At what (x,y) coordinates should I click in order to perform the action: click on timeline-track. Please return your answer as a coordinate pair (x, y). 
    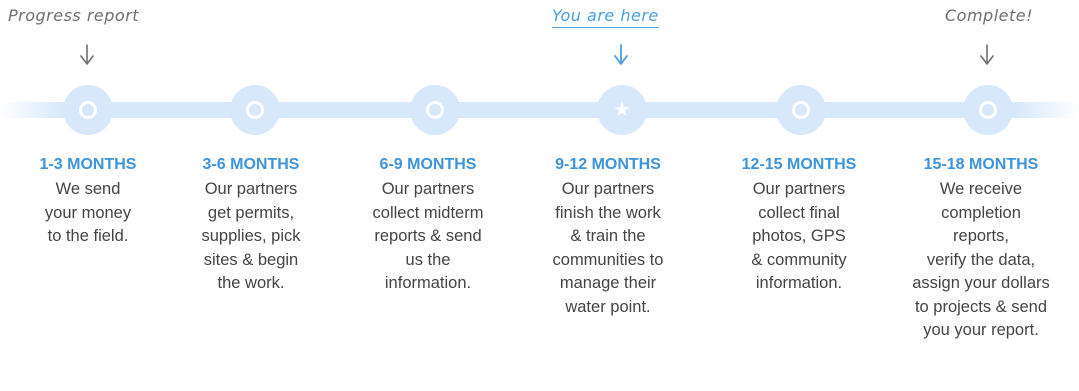
    Looking at the image, I should click on (539, 110).